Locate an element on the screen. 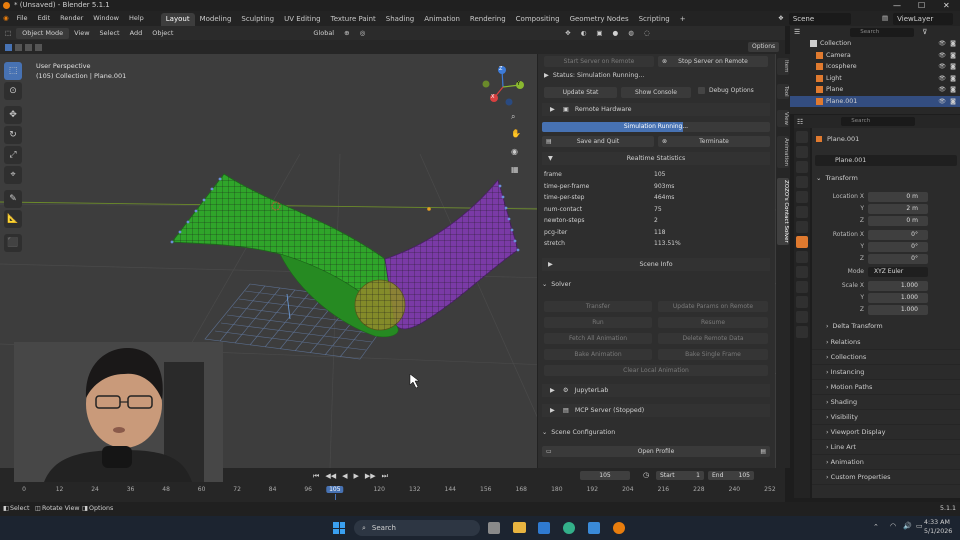 The width and height of the screenshot is (960, 540). stop-server-button: ⊗ Stop Server on Remote is located at coordinates (713, 61).